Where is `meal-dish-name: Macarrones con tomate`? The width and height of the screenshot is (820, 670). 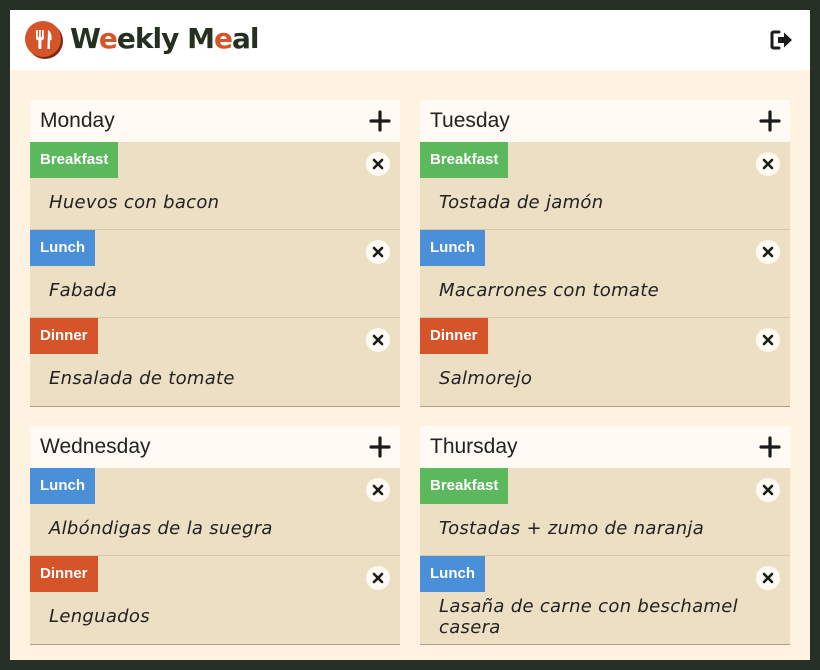
meal-dish-name: Macarrones con tomate is located at coordinates (549, 290).